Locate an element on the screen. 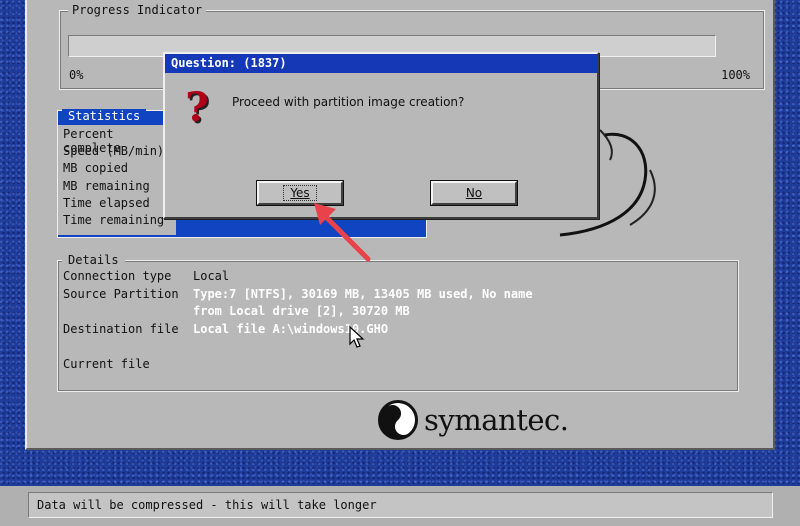  no-button: No is located at coordinates (474, 193).